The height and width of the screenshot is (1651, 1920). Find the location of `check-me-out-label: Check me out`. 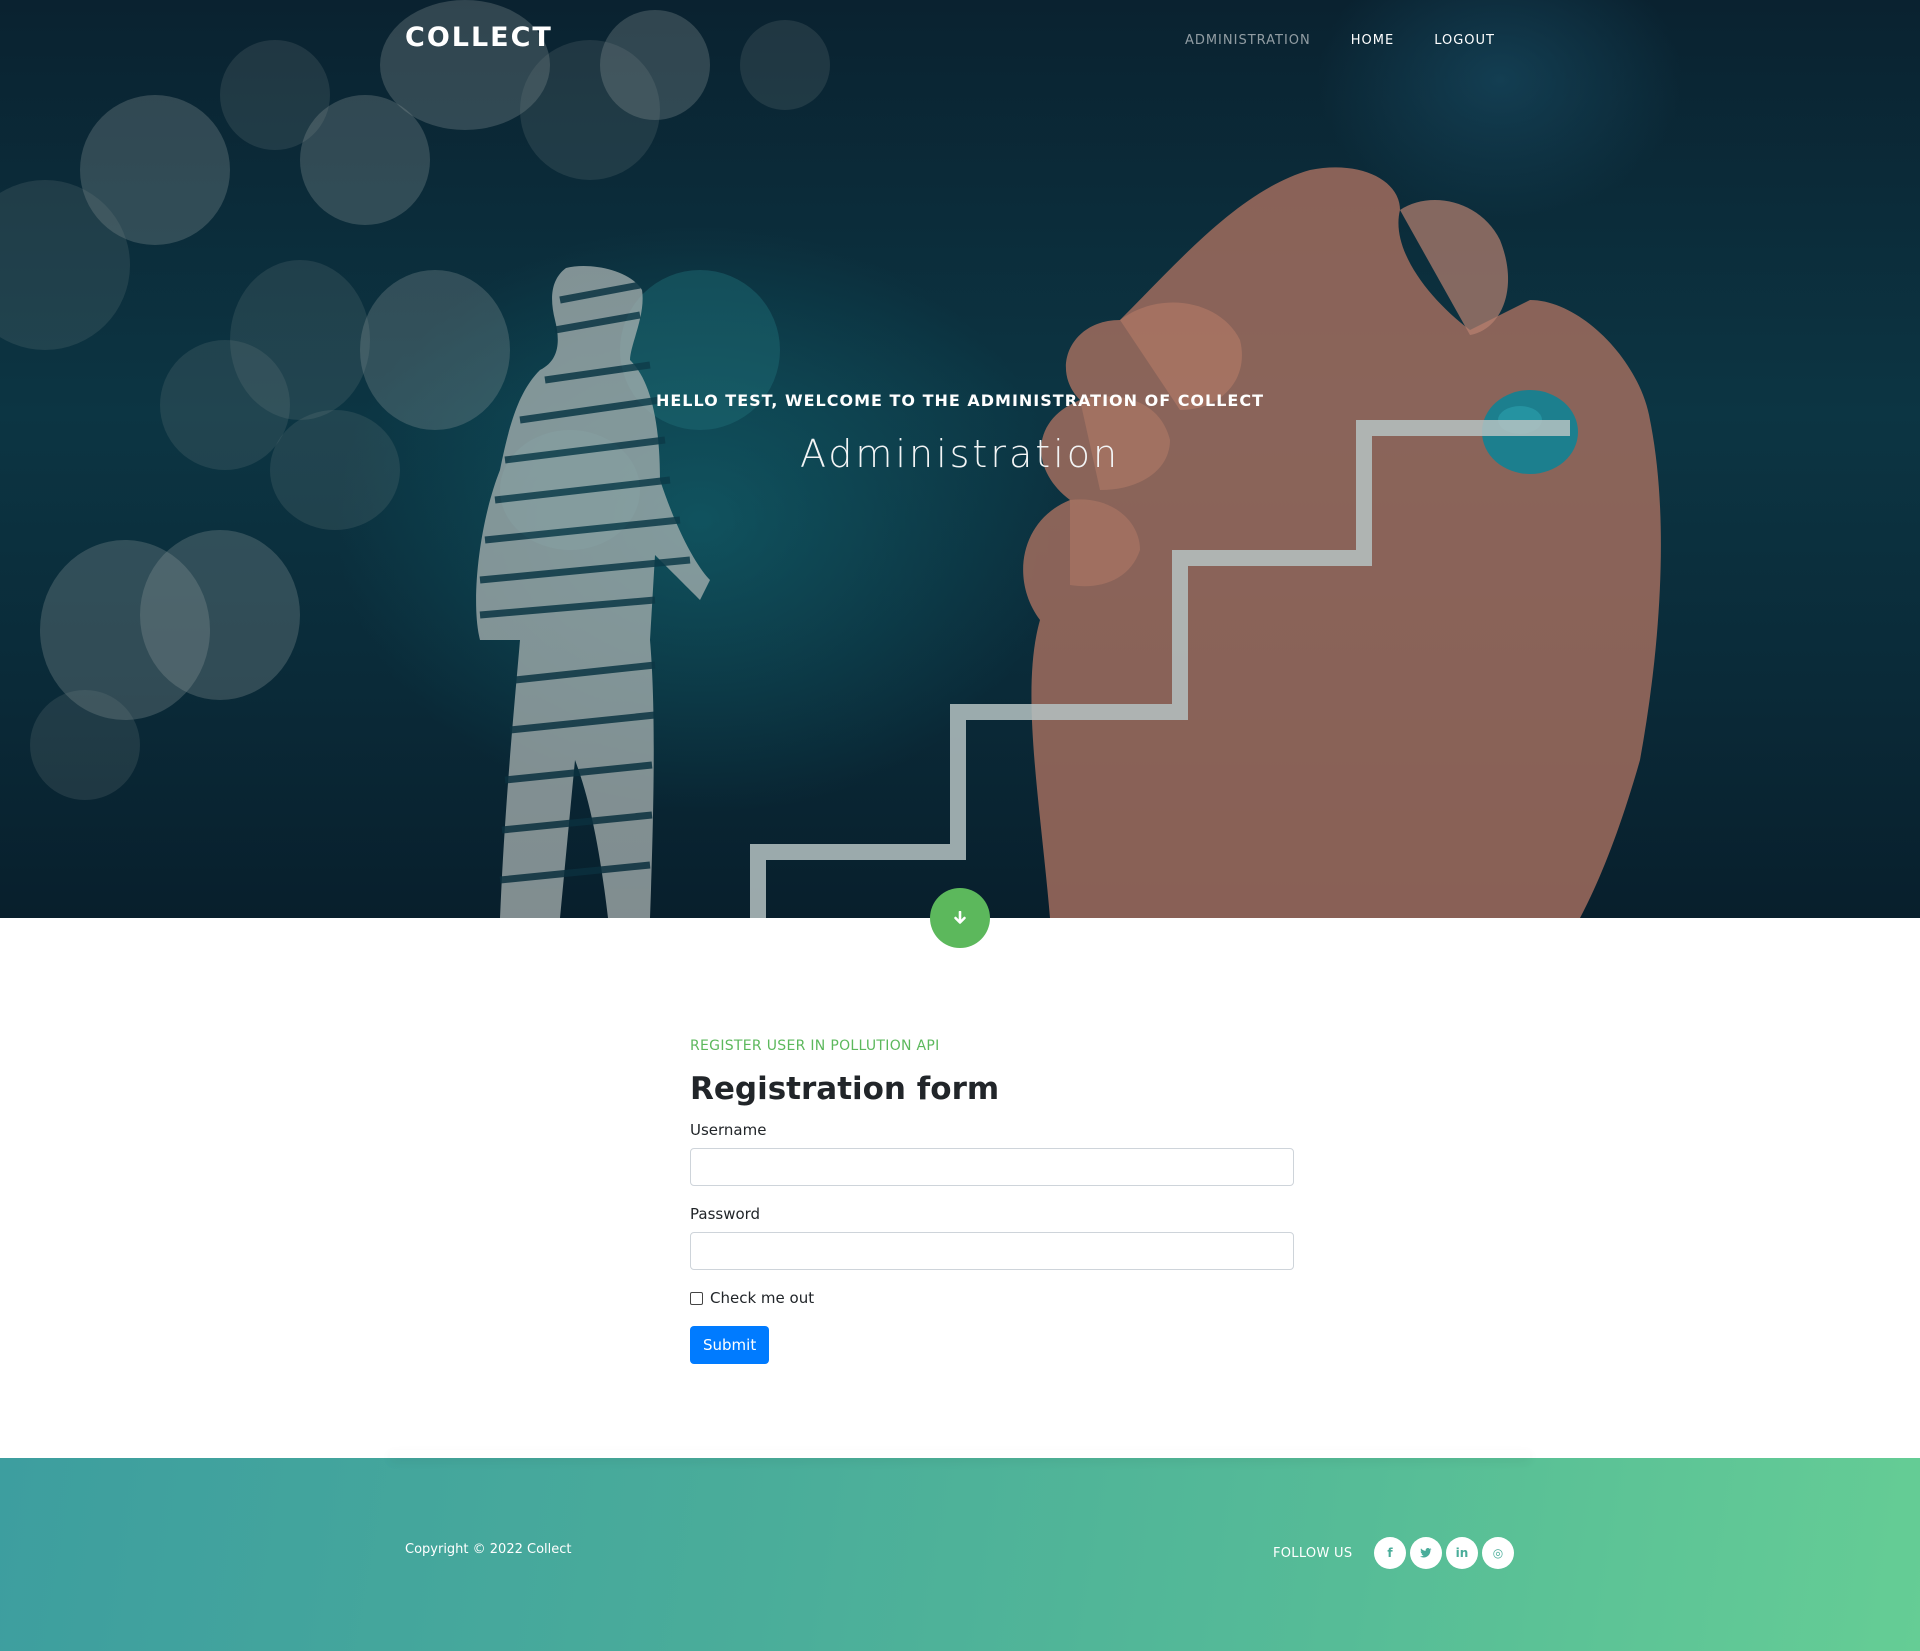

check-me-out-label: Check me out is located at coordinates (762, 1298).